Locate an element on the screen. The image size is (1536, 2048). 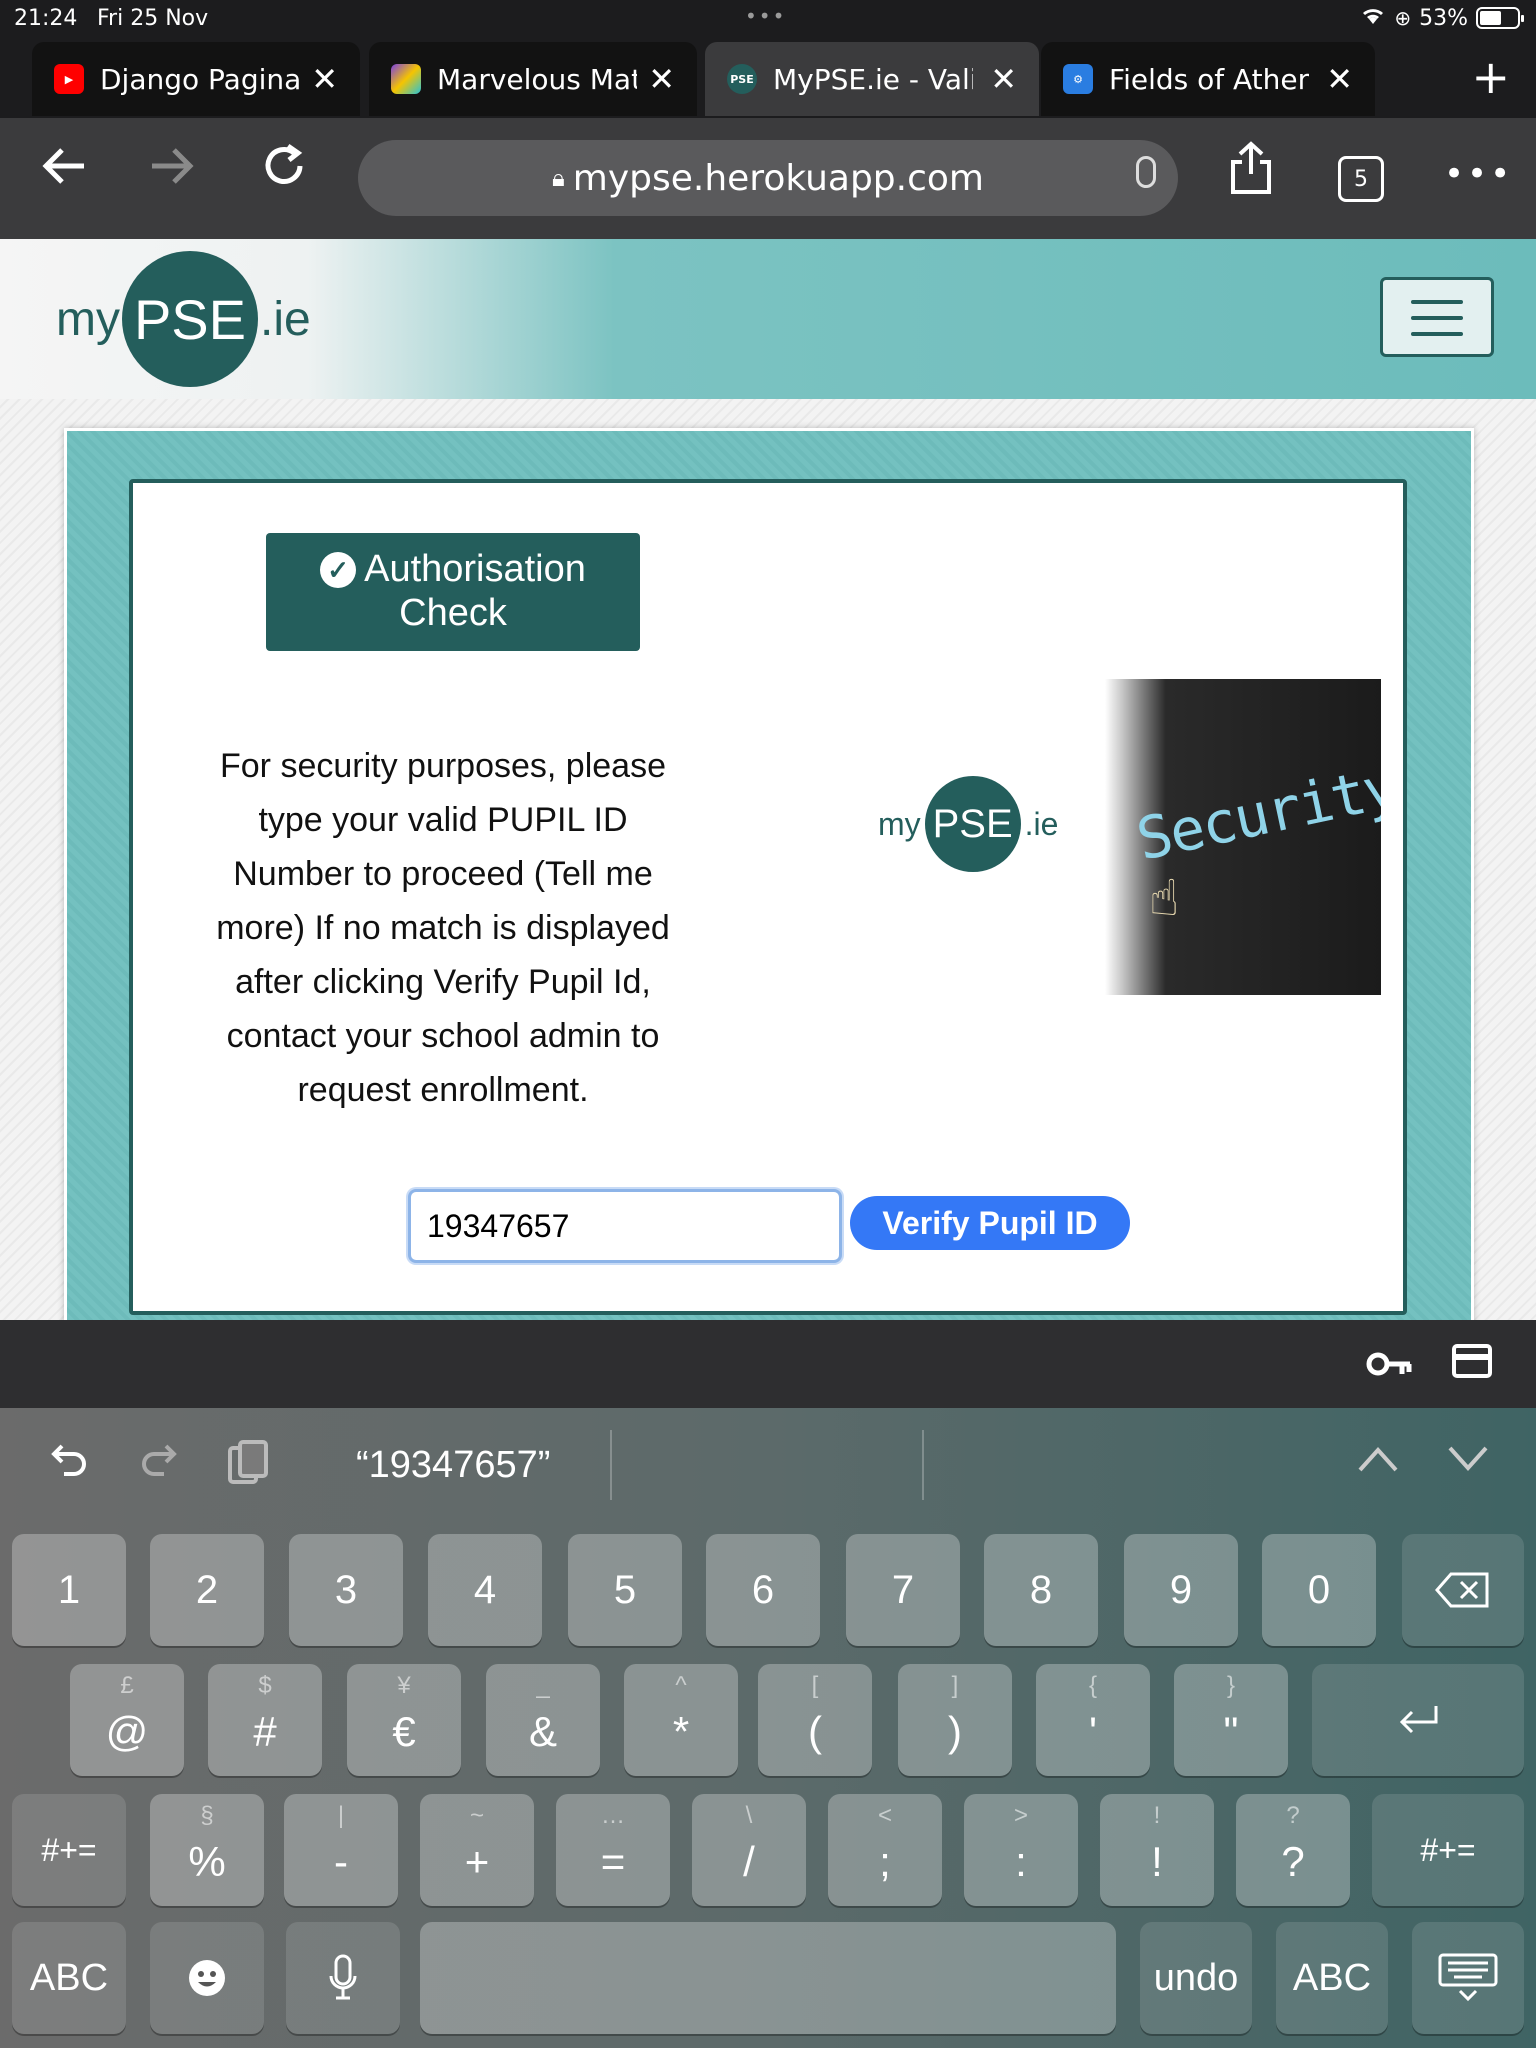
key-percent: §% is located at coordinates (207, 1850).